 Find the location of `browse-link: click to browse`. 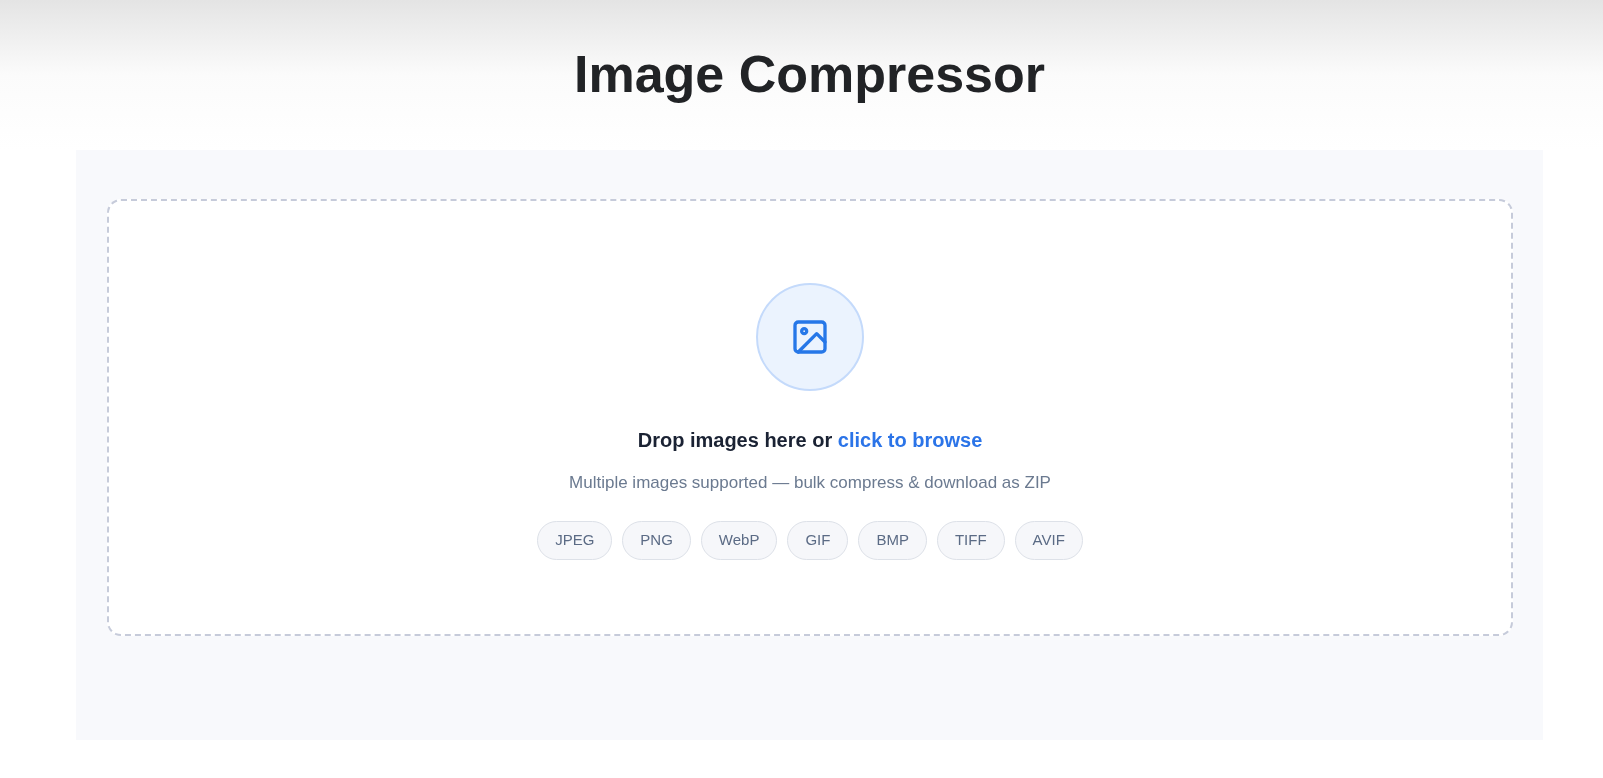

browse-link: click to browse is located at coordinates (910, 440).